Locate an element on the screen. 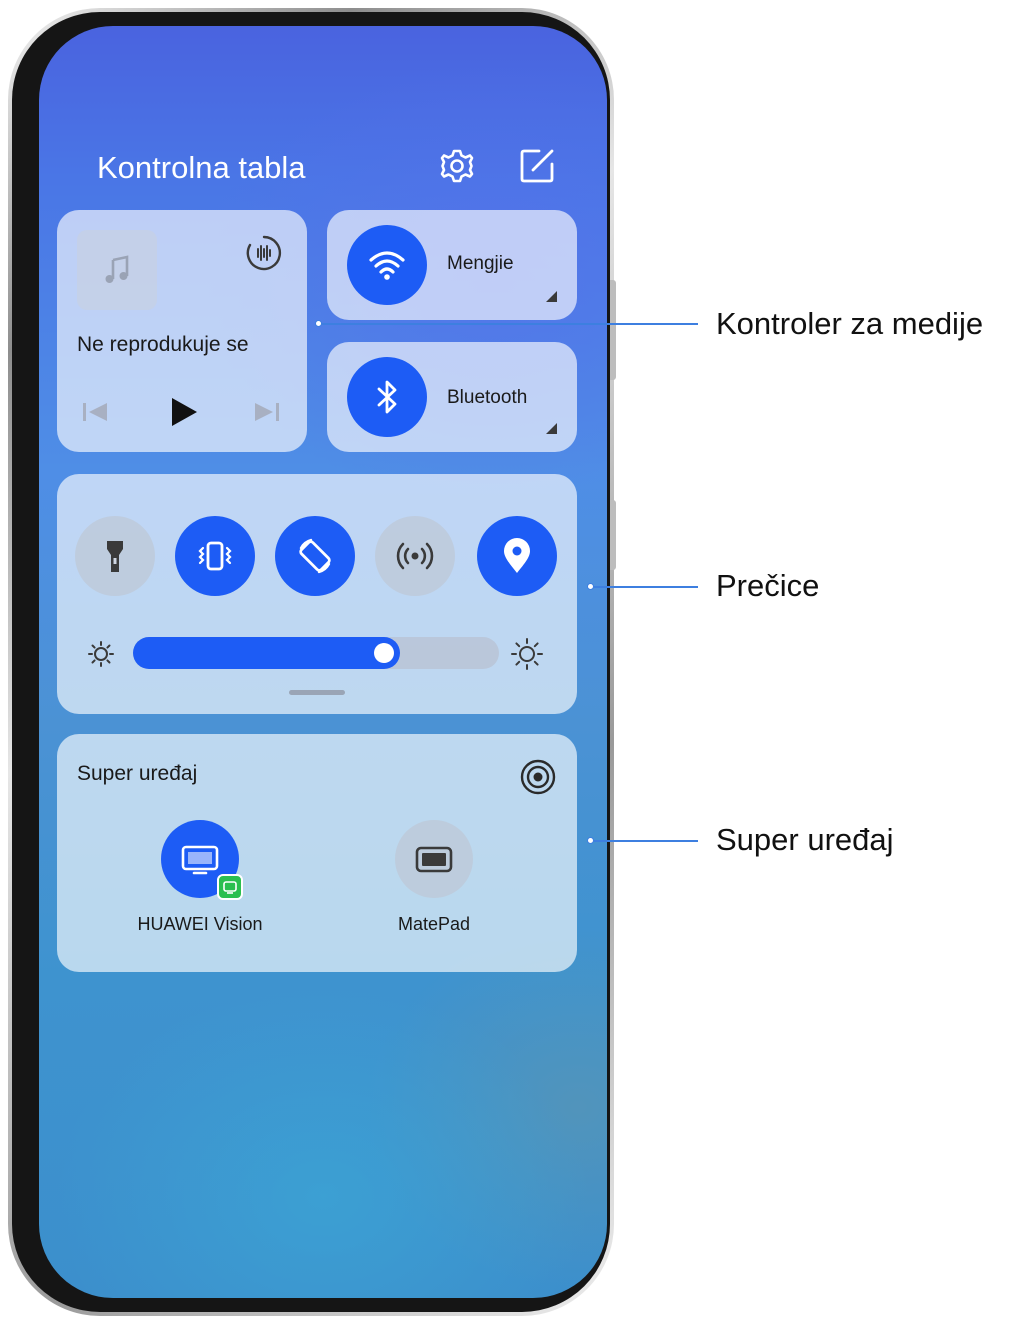 The height and width of the screenshot is (1321, 1016). bluetooth-toggle-card: Bluetooth is located at coordinates (452, 397).